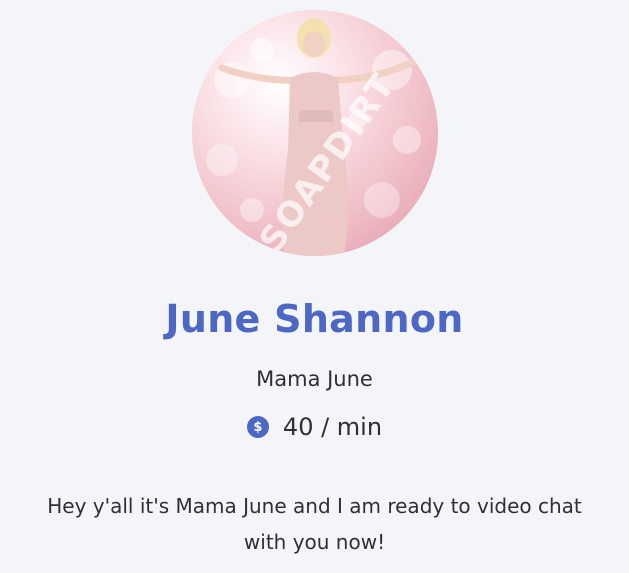 The image size is (629, 573). I want to click on rate-row: $ 40 / min, so click(314, 427).